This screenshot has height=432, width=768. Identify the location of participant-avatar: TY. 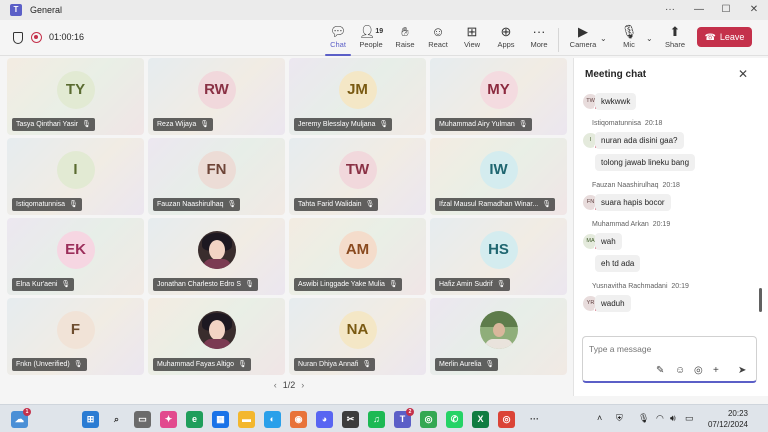
(75, 90).